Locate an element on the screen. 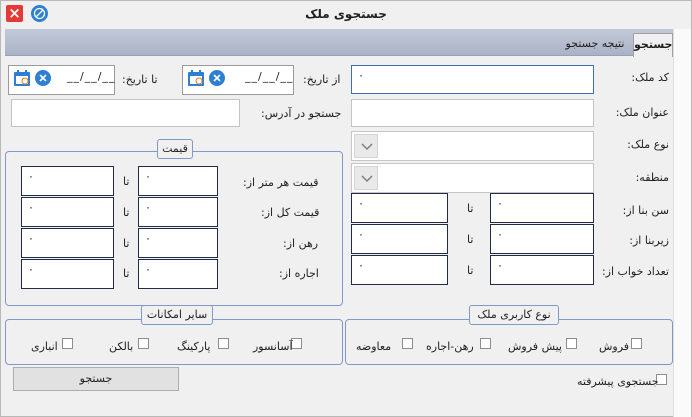 The width and height of the screenshot is (692, 417). mortgage-to-input: ۰ is located at coordinates (67, 243).